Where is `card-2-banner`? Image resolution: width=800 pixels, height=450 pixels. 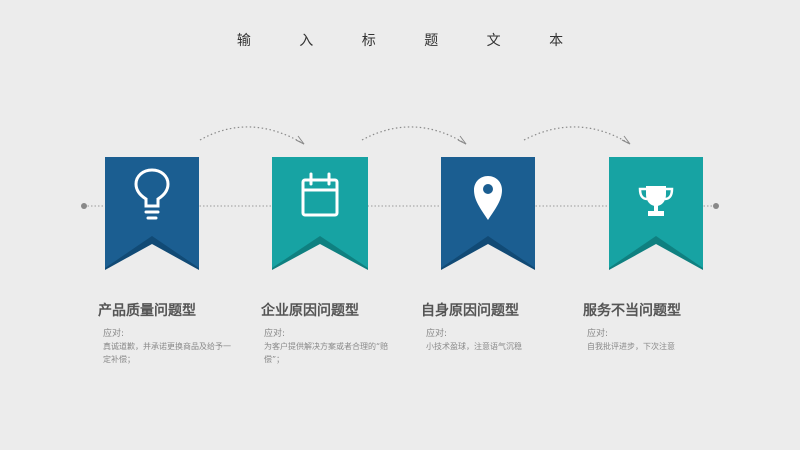 card-2-banner is located at coordinates (320, 213).